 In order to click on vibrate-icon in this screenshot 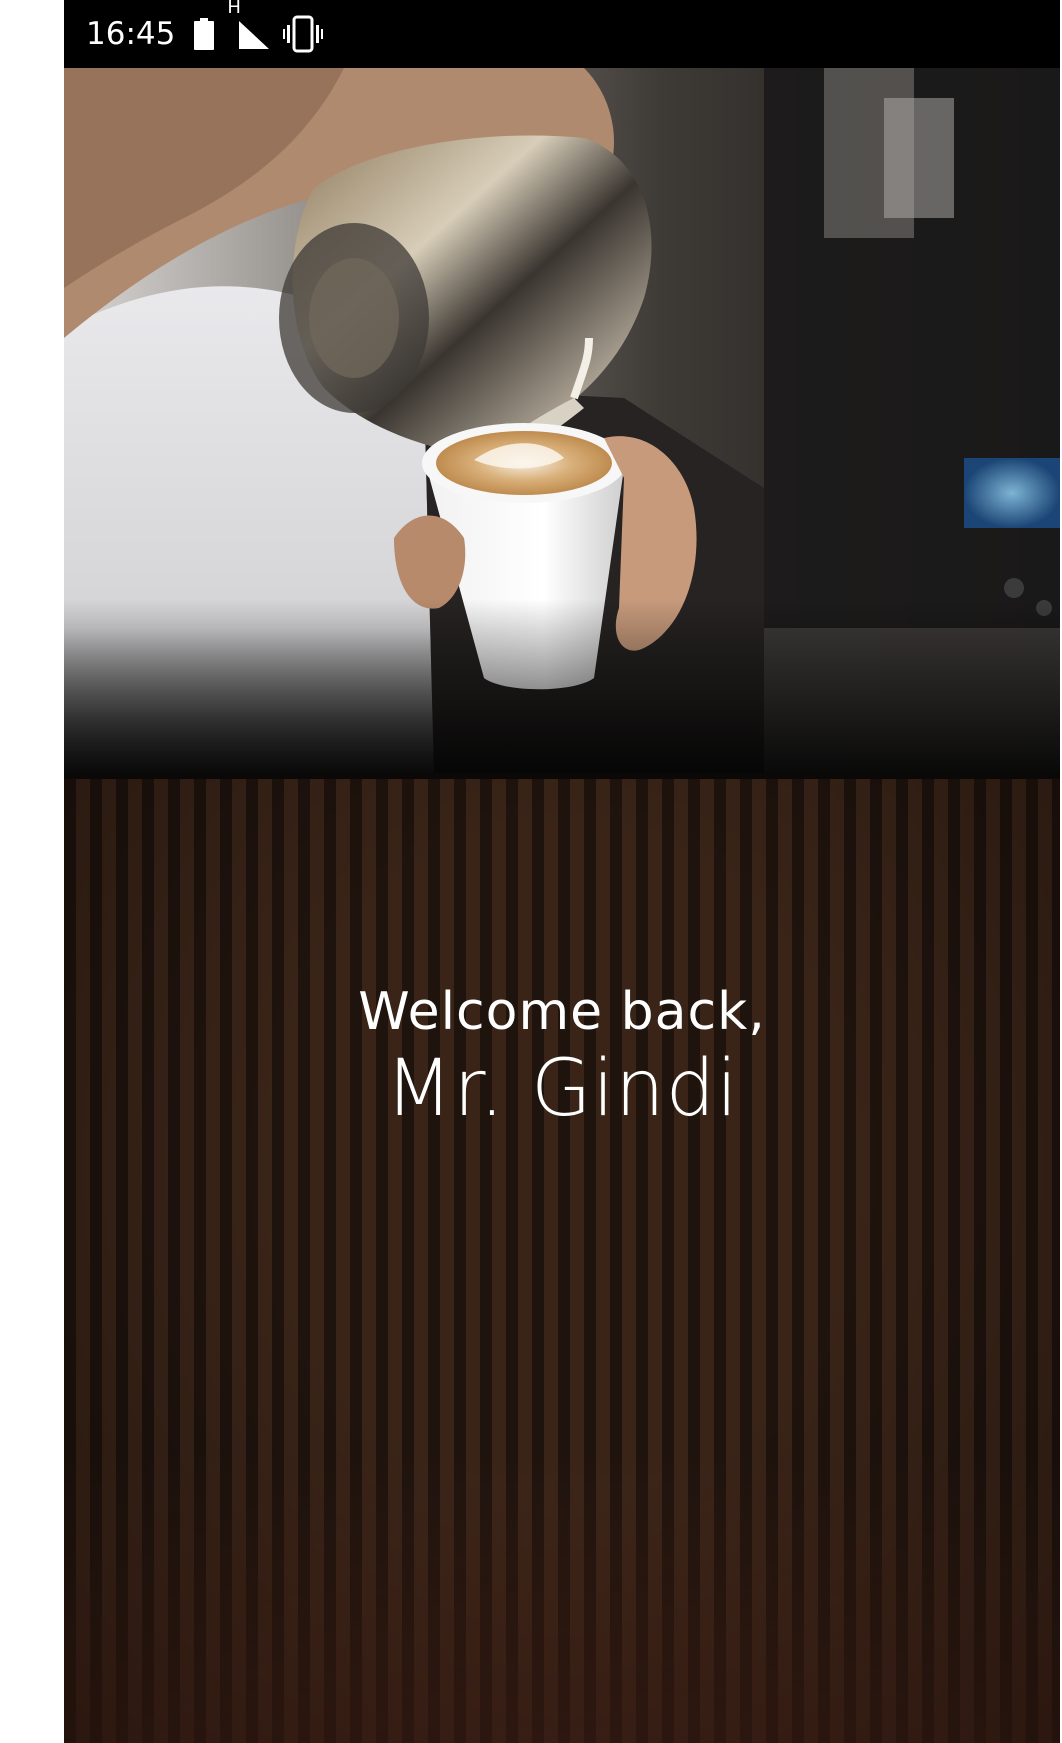, I will do `click(303, 34)`.